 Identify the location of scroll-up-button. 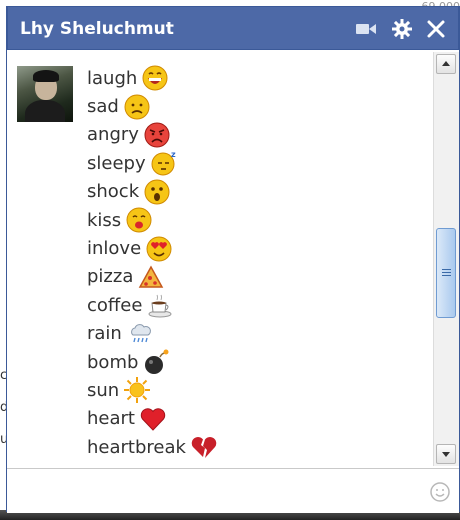
(446, 64).